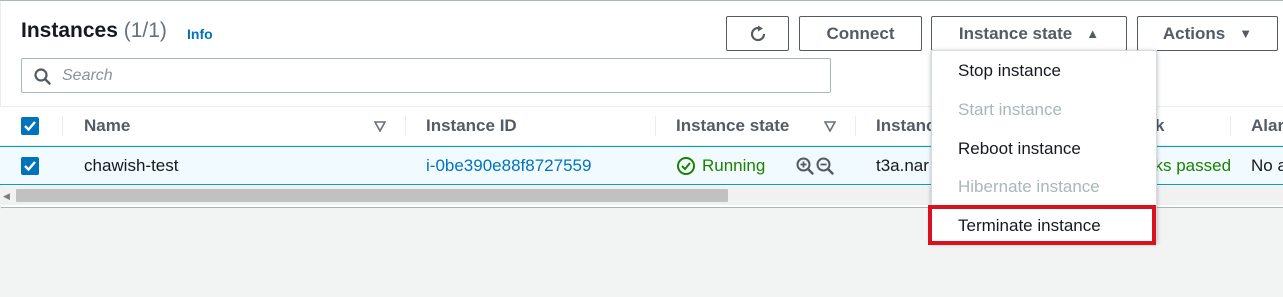 The height and width of the screenshot is (297, 1283). What do you see at coordinates (6, 196) in the screenshot?
I see `scroll-left-icon: ◀` at bounding box center [6, 196].